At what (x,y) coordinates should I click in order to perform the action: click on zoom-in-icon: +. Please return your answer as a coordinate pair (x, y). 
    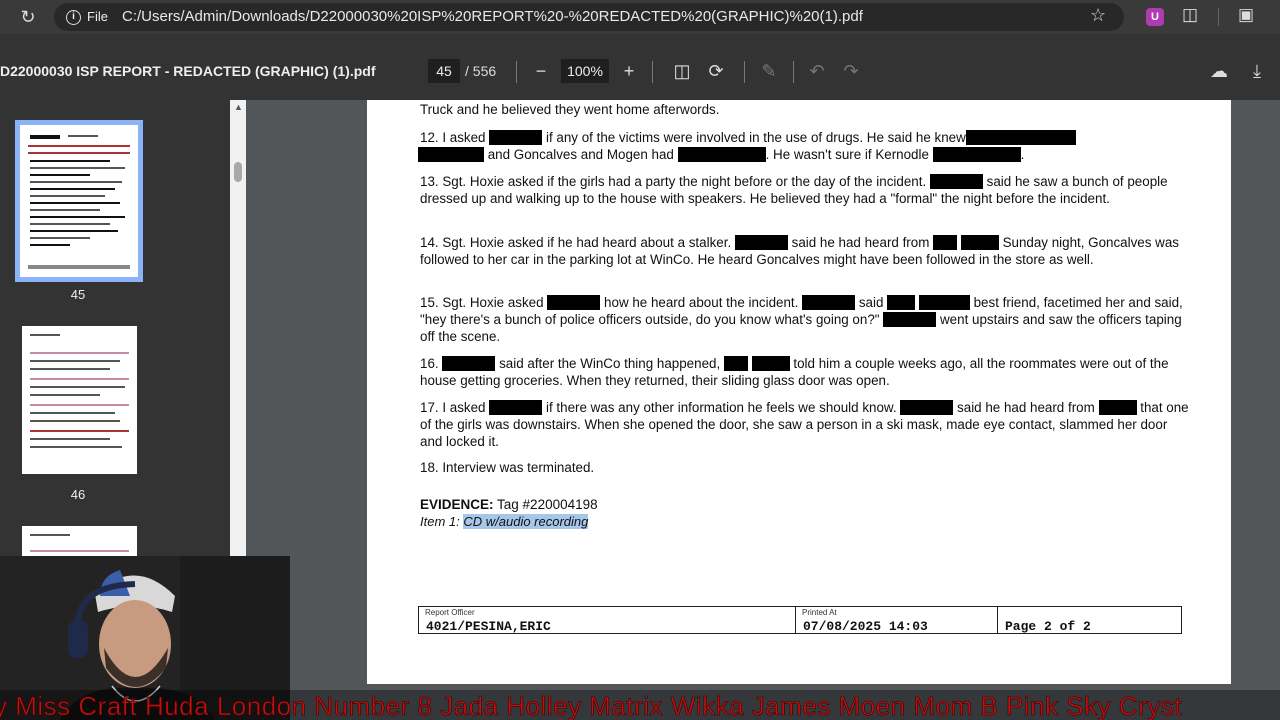
    Looking at the image, I should click on (629, 71).